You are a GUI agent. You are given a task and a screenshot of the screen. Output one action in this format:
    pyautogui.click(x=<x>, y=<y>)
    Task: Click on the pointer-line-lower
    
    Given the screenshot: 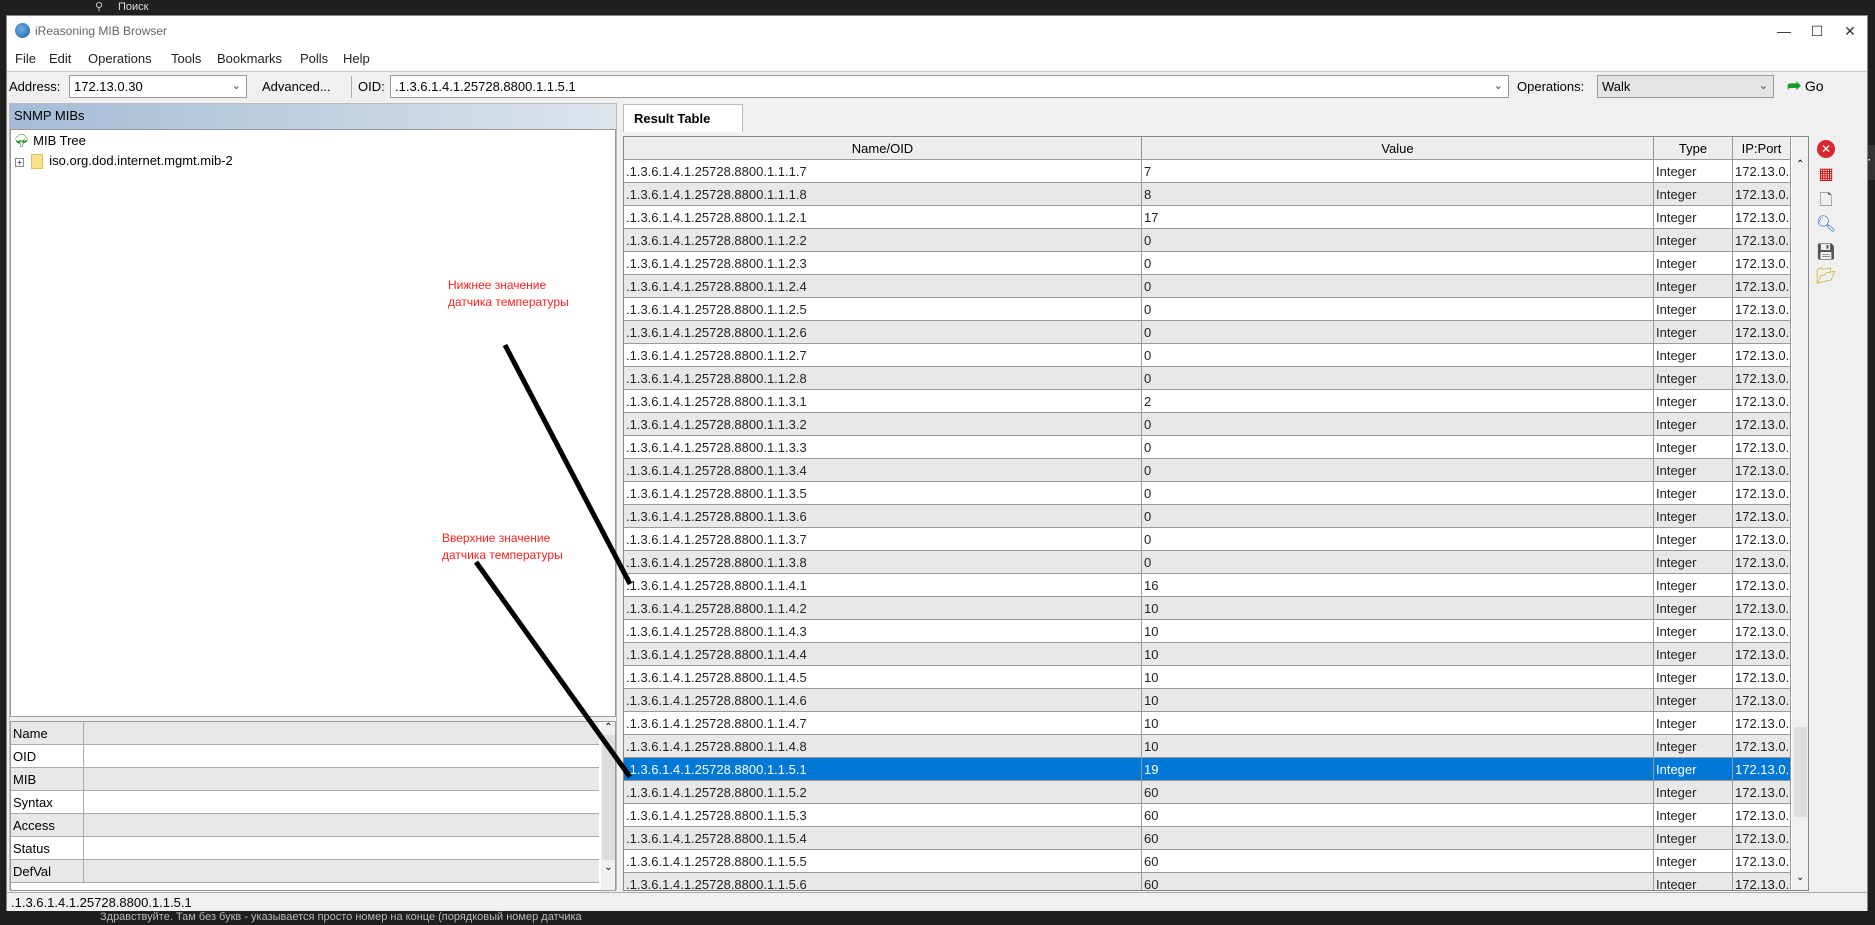 What is the action you would take?
    pyautogui.click(x=567, y=464)
    